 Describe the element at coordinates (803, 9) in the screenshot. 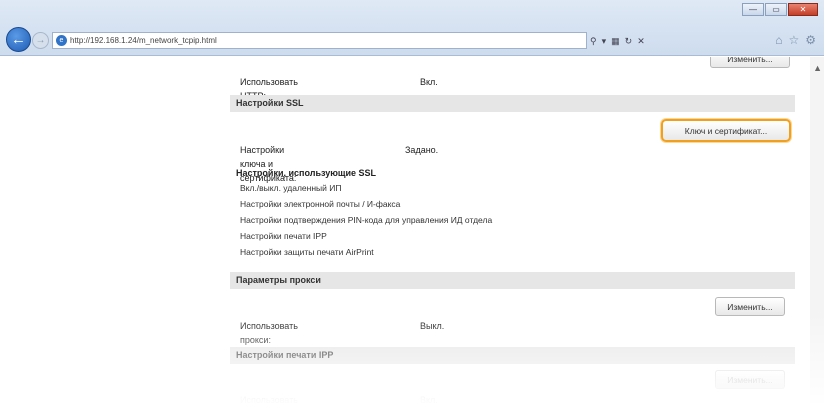

I see `close-button: ✕` at that location.